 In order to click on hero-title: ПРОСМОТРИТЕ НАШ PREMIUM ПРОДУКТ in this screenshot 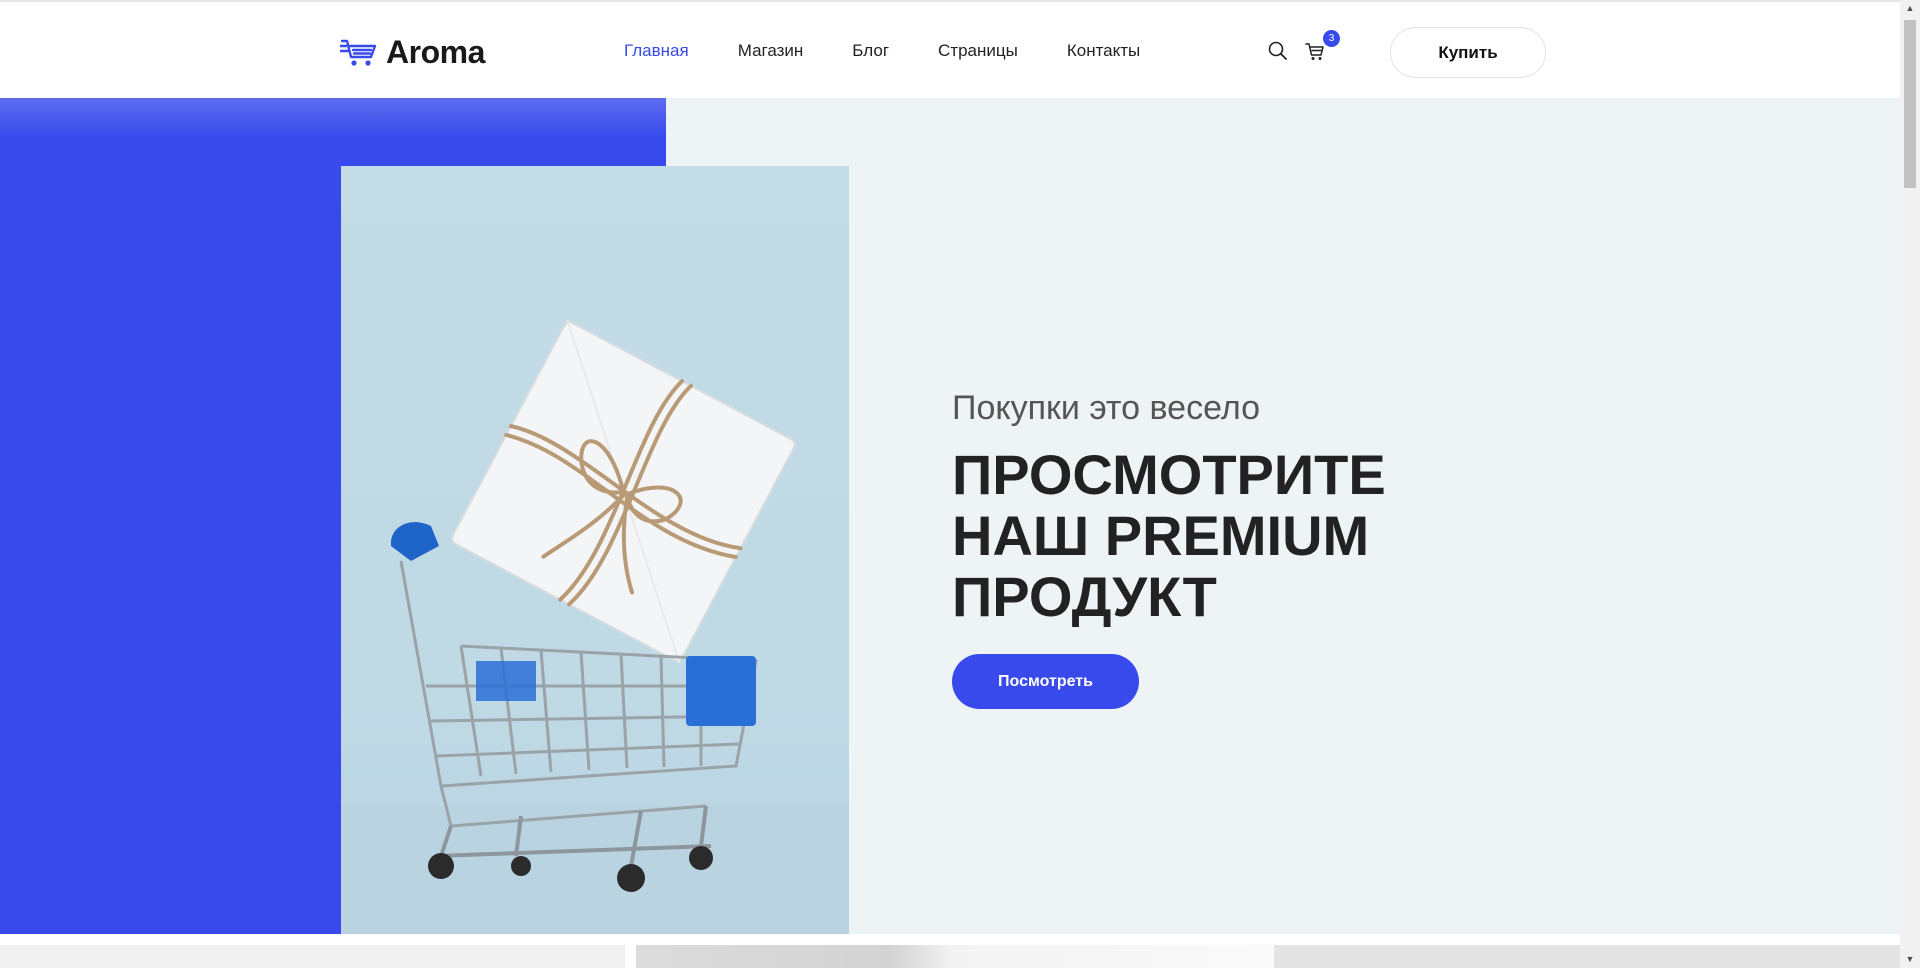, I will do `click(1192, 535)`.